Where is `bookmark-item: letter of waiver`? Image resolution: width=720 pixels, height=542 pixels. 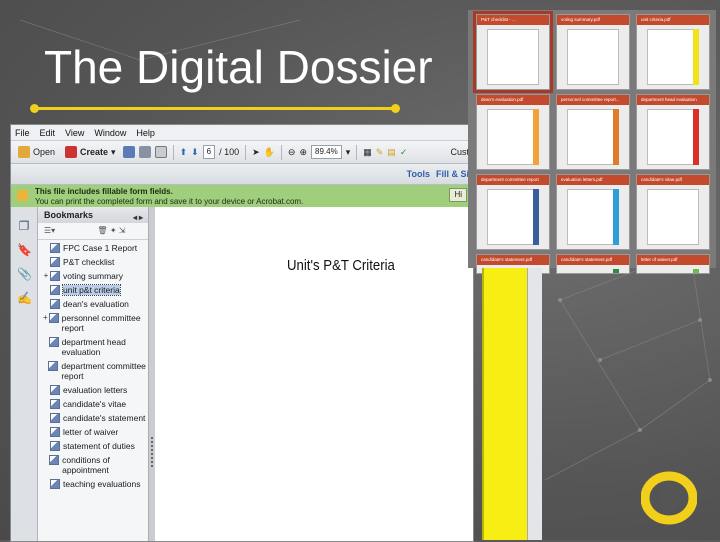 bookmark-item: letter of waiver is located at coordinates (95, 432).